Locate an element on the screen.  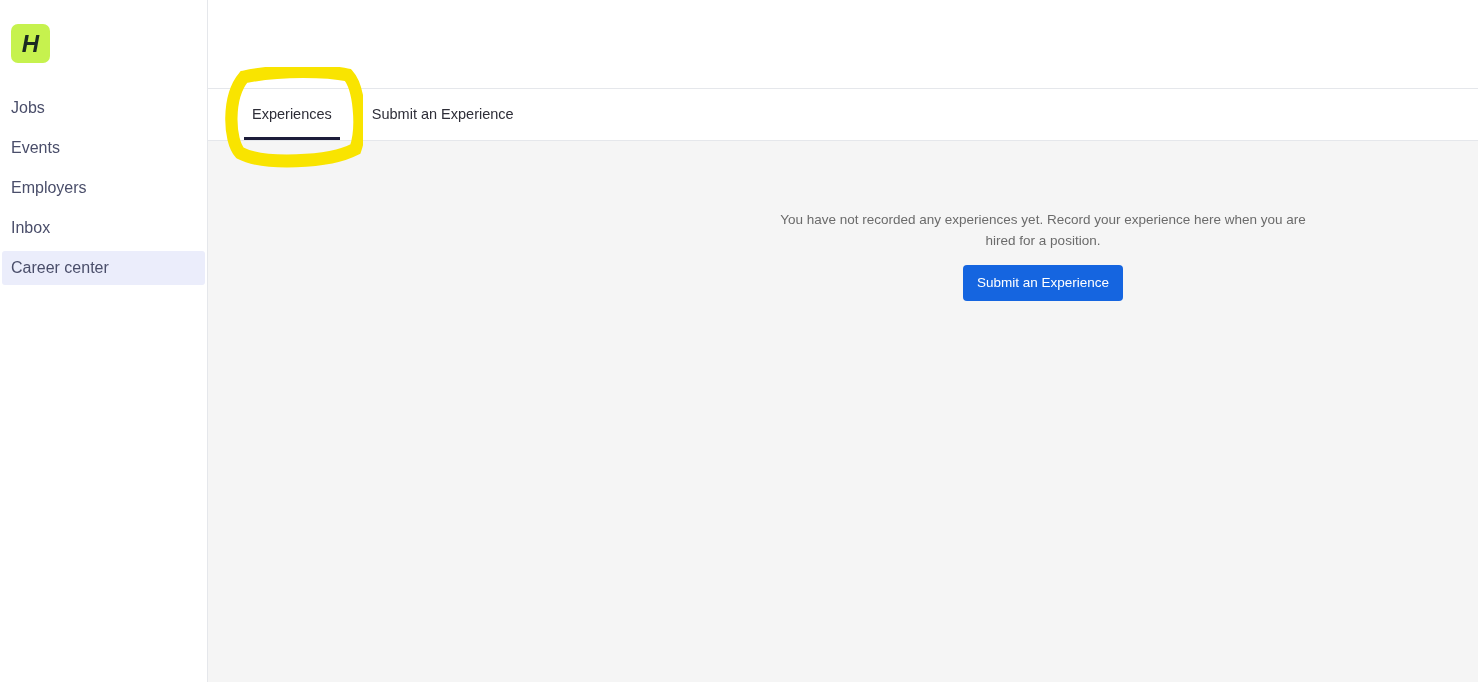
sidebar-item: Inbox is located at coordinates (103, 228).